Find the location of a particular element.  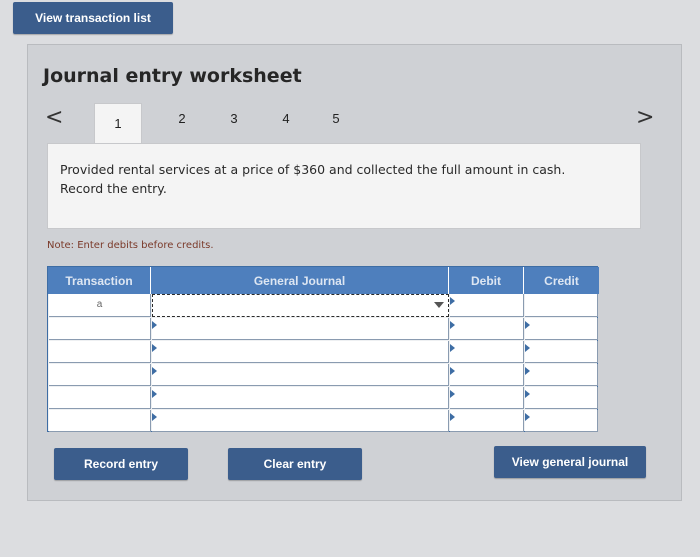

worksheet-title: Journal entry worksheet is located at coordinates (172, 76).